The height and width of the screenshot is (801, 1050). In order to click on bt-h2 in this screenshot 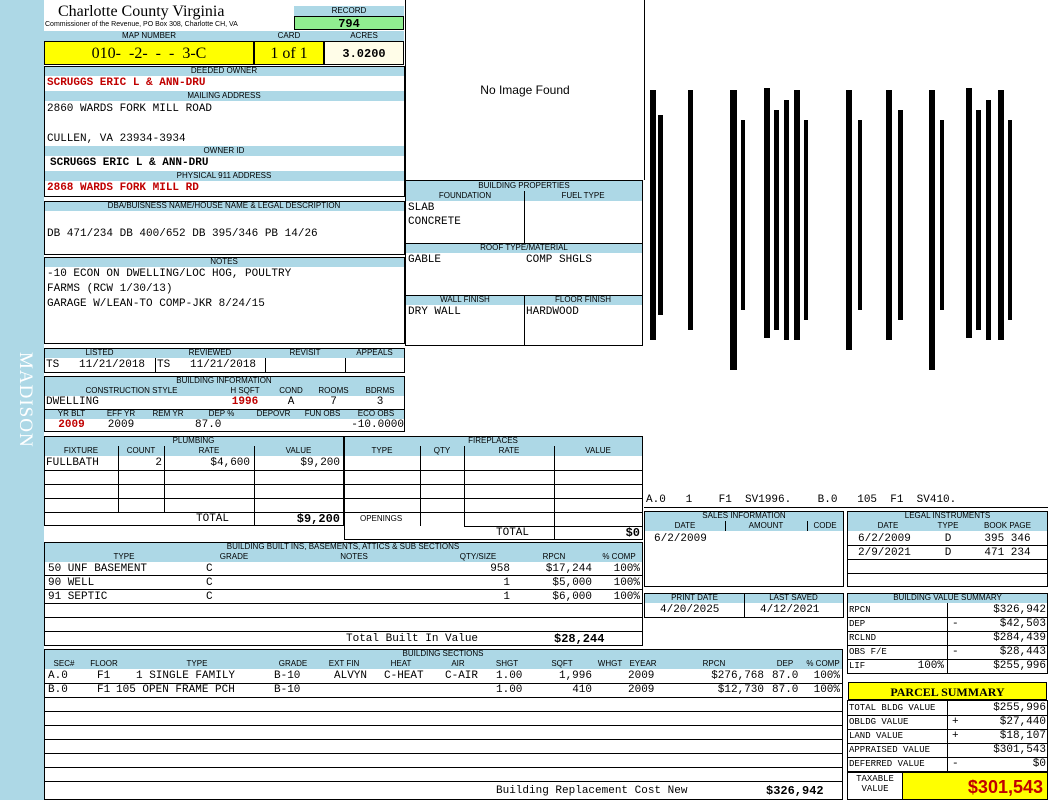, I will do `click(343, 589)`.